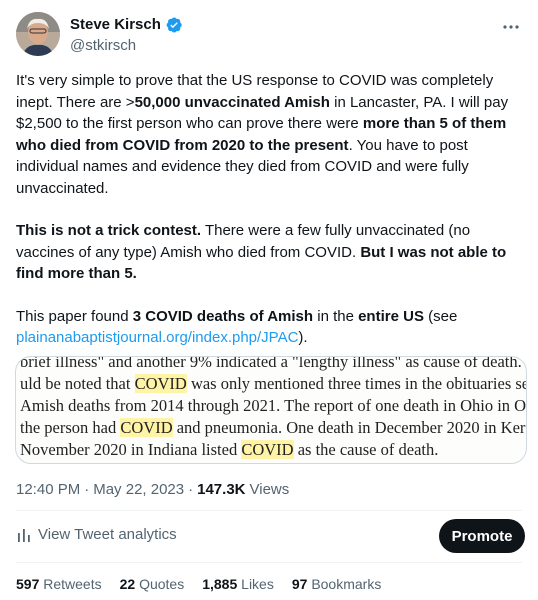 The height and width of the screenshot is (600, 538). I want to click on handle: @stkirsch, so click(126, 46).